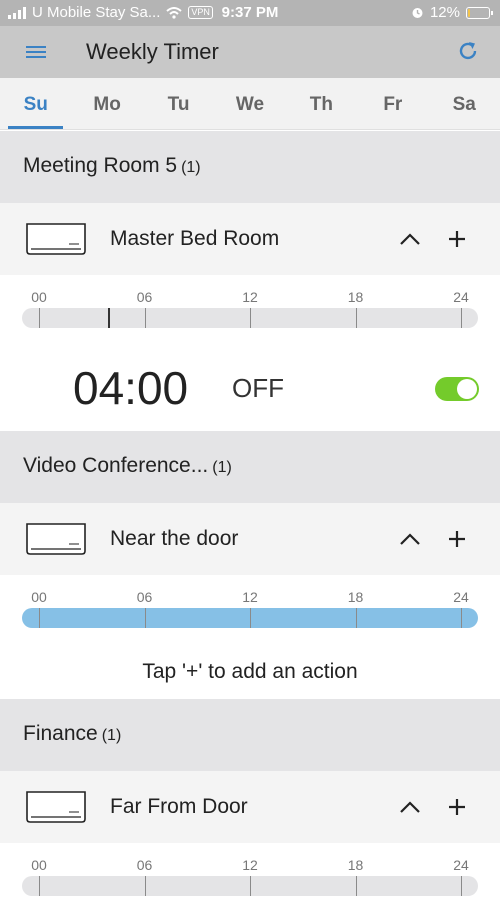  I want to click on tab-fr: Fr, so click(392, 103).